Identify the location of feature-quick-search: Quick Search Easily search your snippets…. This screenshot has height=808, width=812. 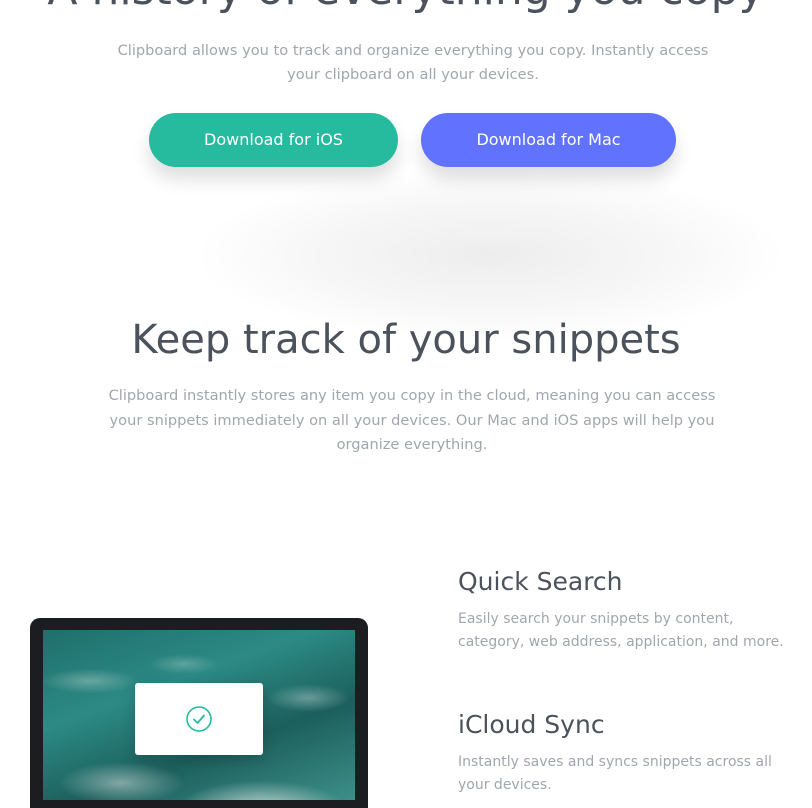
(628, 610).